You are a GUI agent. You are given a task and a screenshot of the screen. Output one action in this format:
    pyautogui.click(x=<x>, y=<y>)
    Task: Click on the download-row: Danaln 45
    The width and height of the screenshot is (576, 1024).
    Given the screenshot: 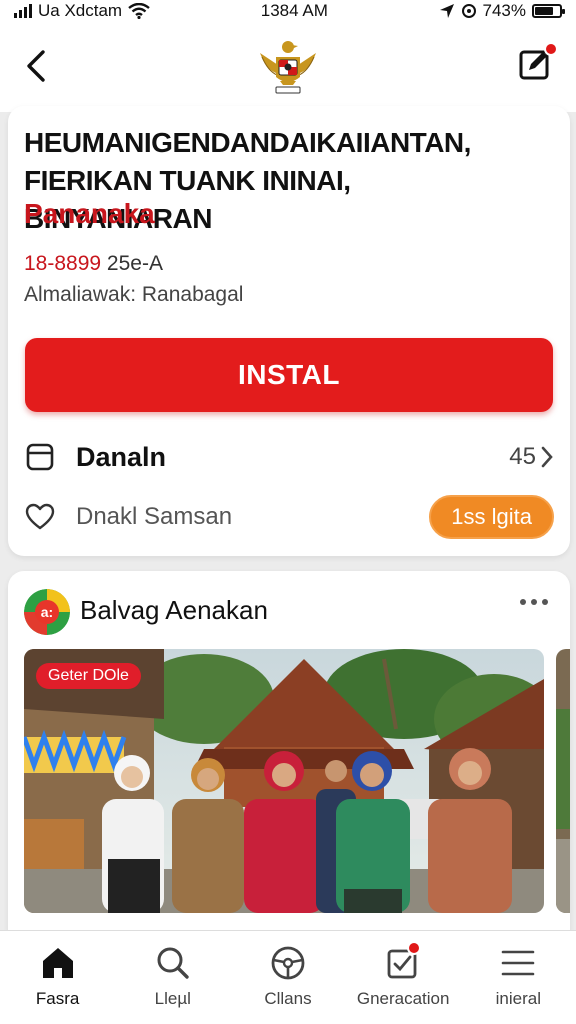 What is the action you would take?
    pyautogui.click(x=289, y=457)
    